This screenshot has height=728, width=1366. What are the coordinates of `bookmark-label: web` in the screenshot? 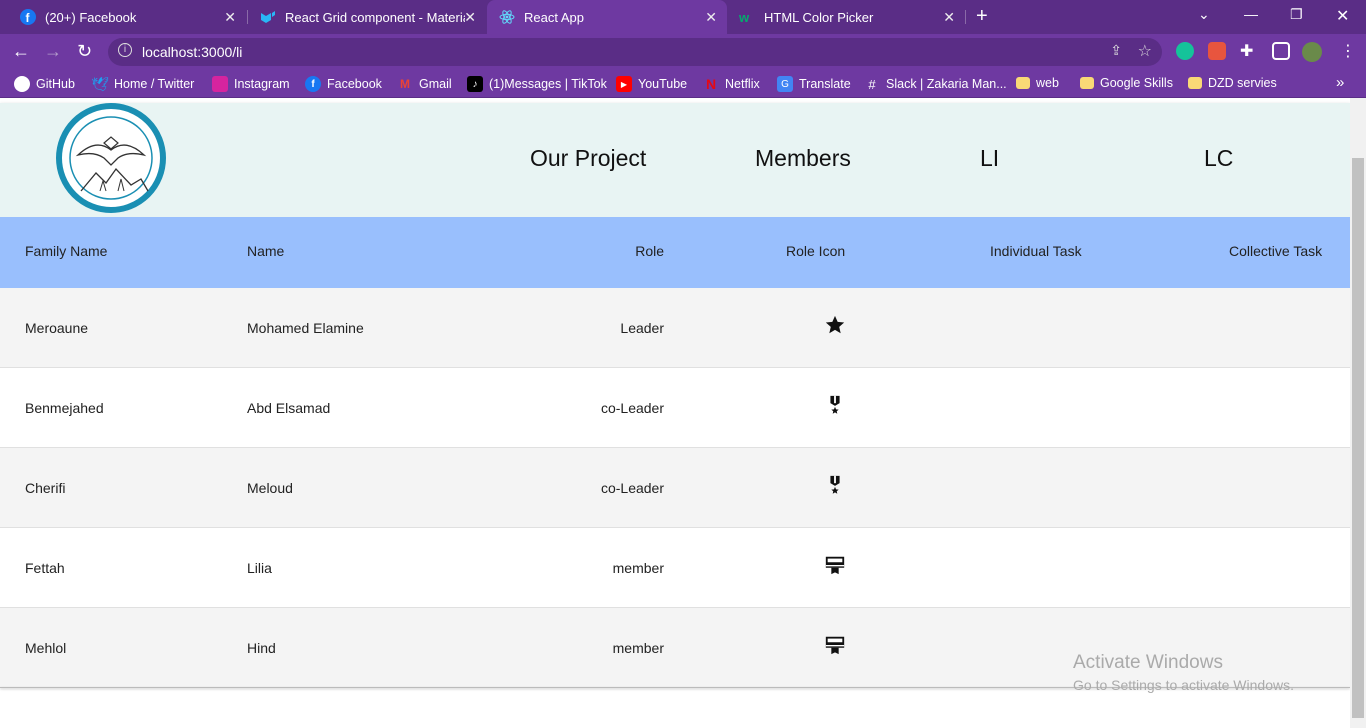 It's located at (1047, 83).